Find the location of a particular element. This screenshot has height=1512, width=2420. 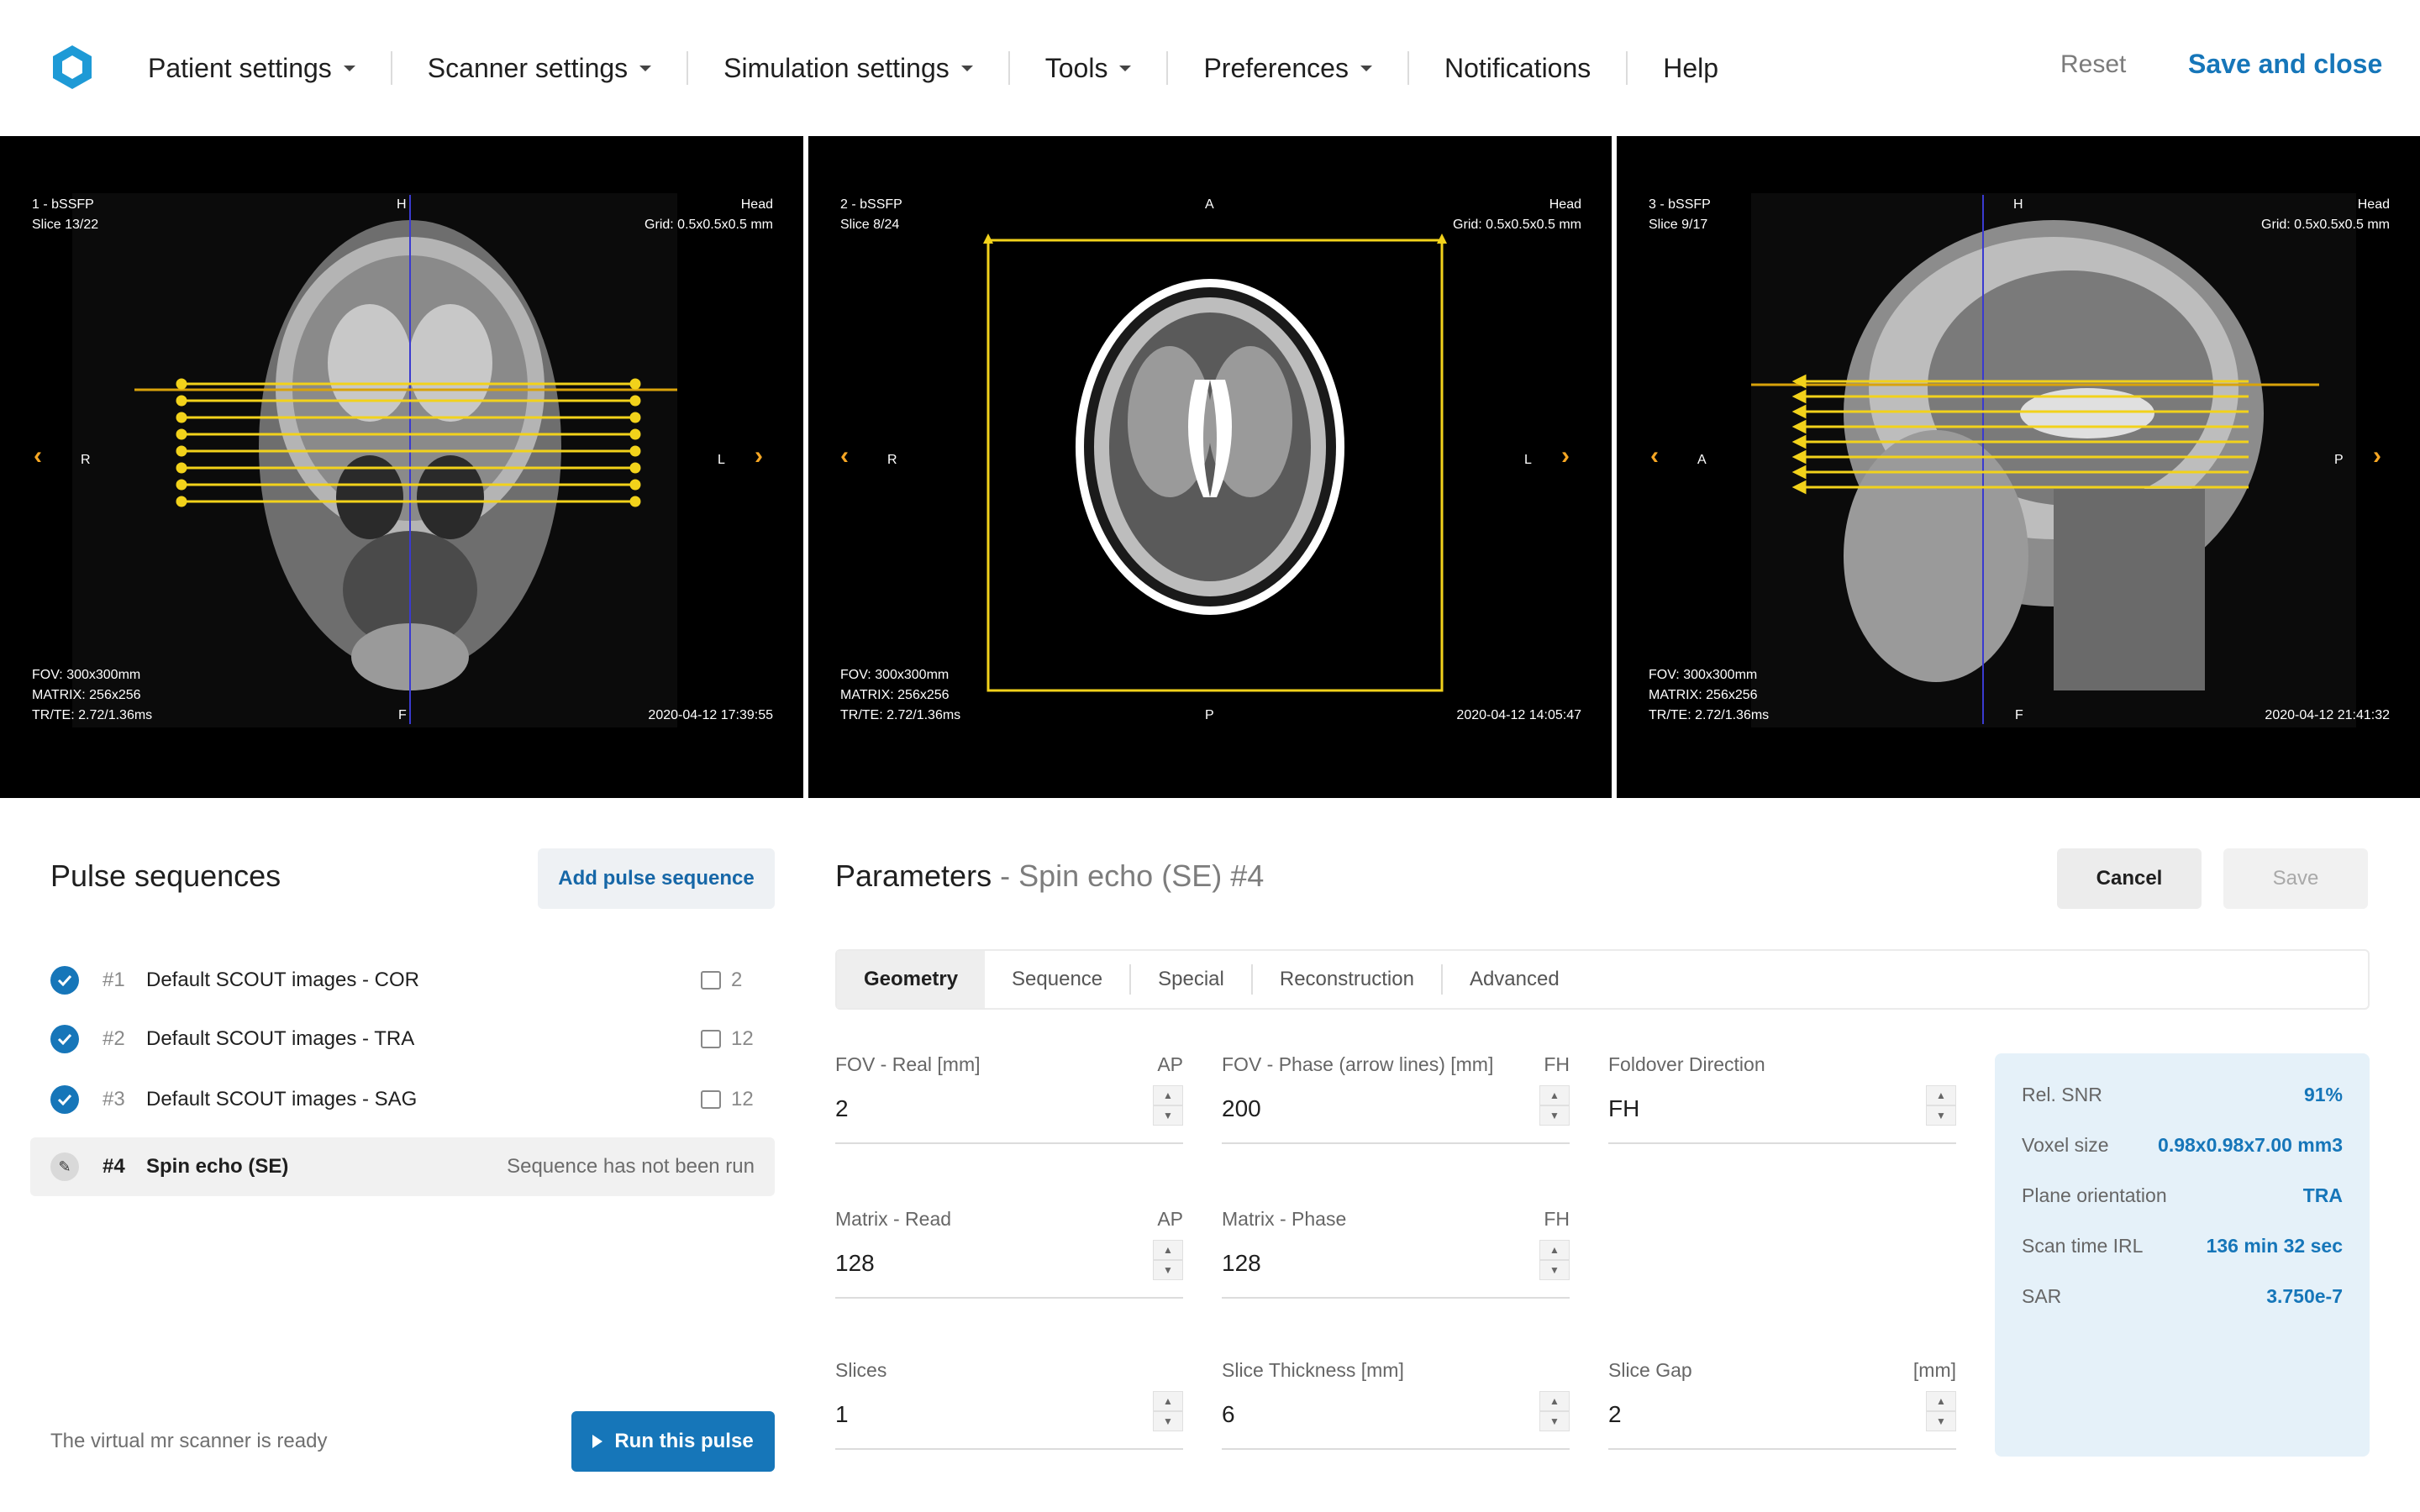

series-title: 2 - bSSFP is located at coordinates (871, 204).